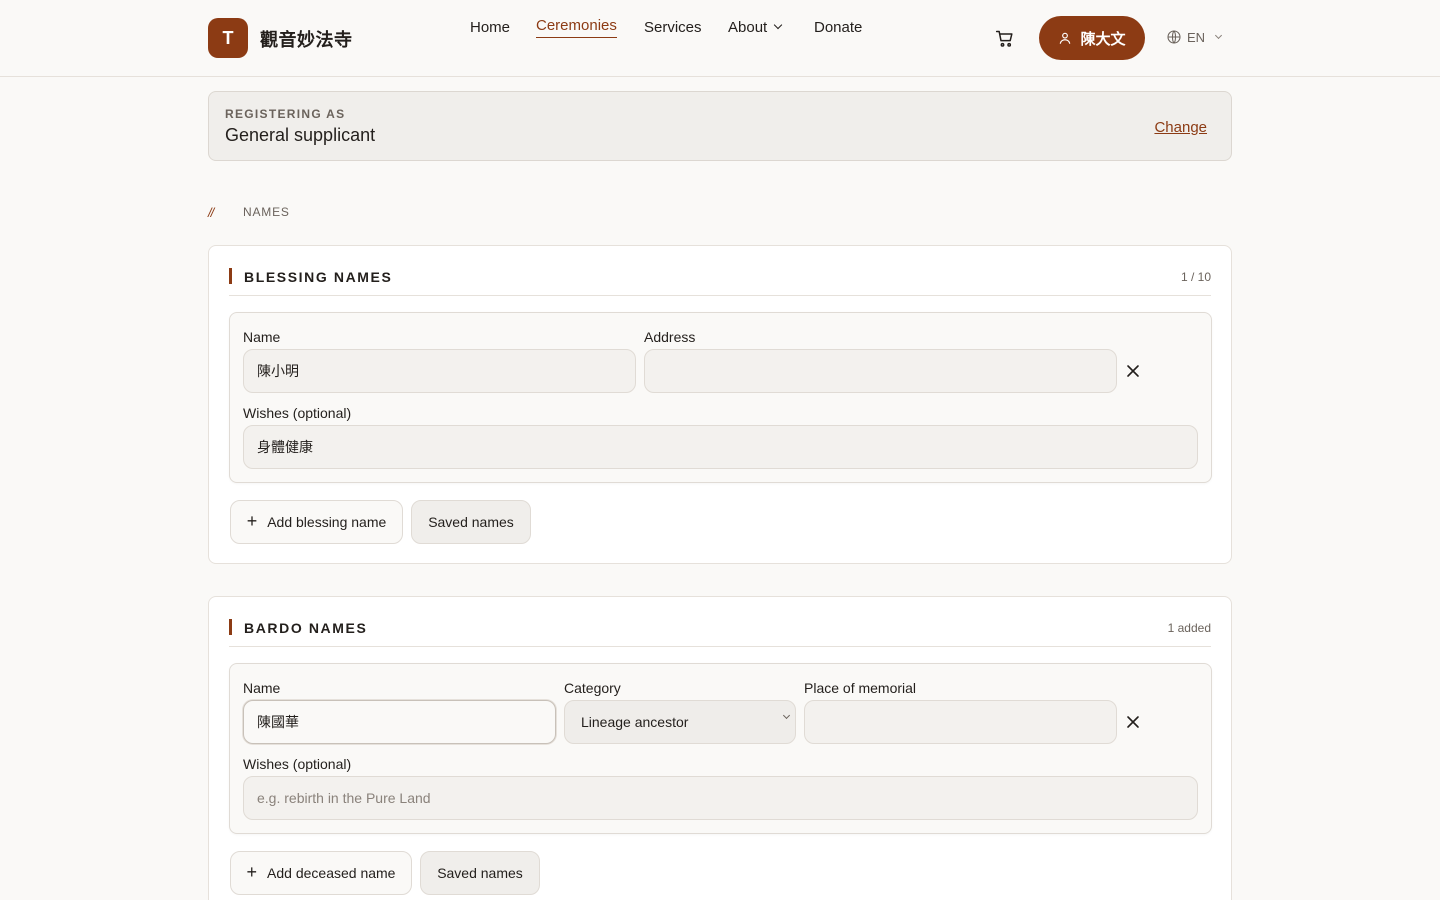  Describe the element at coordinates (720, 798) in the screenshot. I see `wishes-input: e.g. rebirth in the Pure Land` at that location.